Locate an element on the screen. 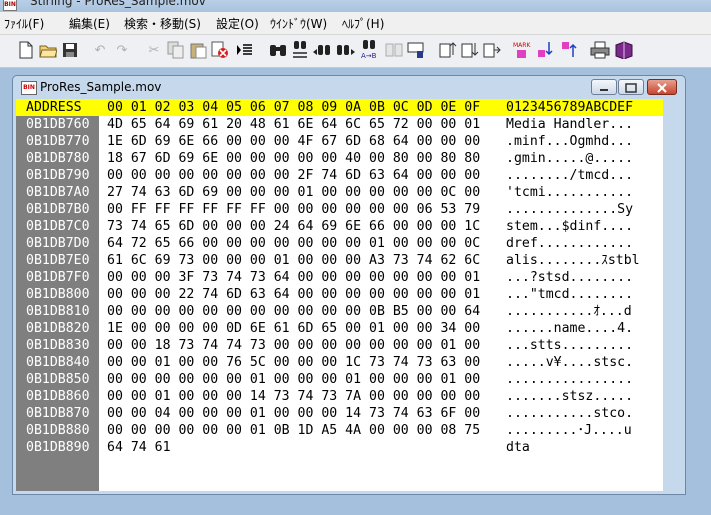 Image resolution: width=711 pixels, height=515 pixels. find-prev-icon is located at coordinates (322, 50).